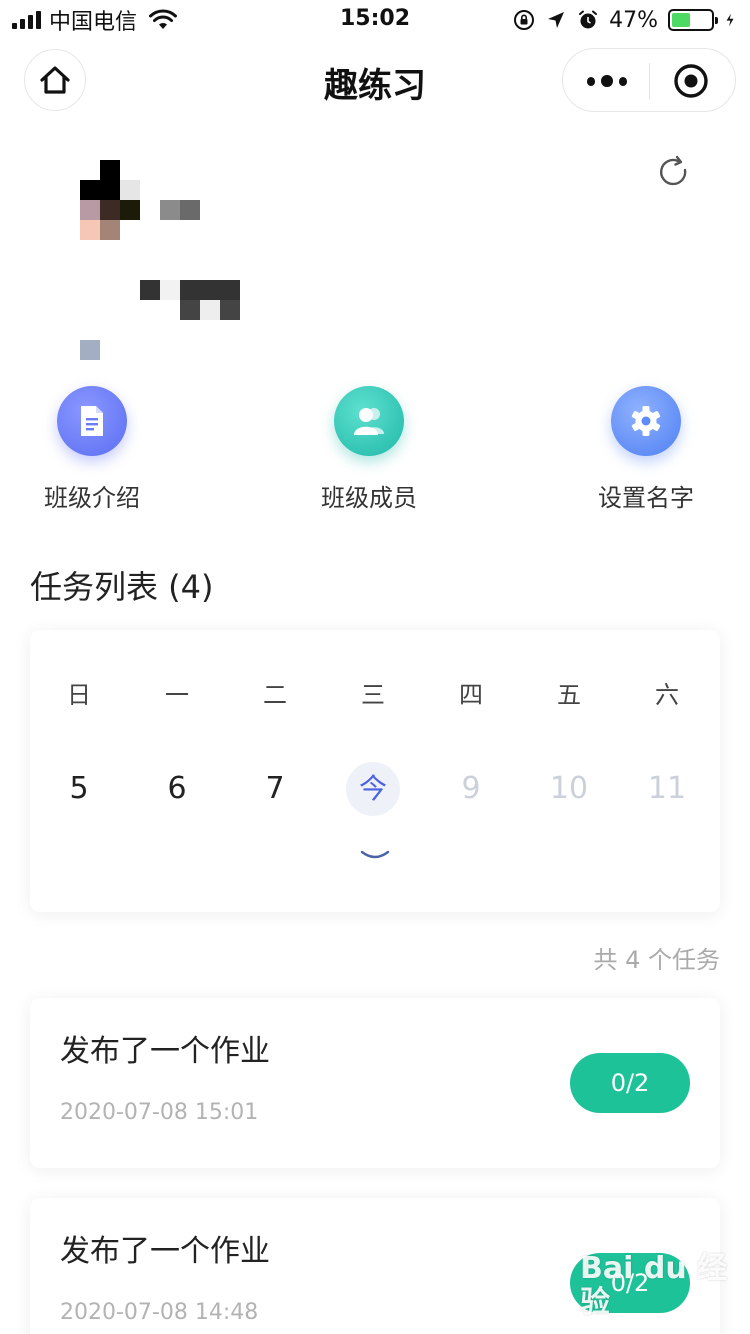 Image resolution: width=750 pixels, height=1334 pixels. I want to click on more-button, so click(607, 81).